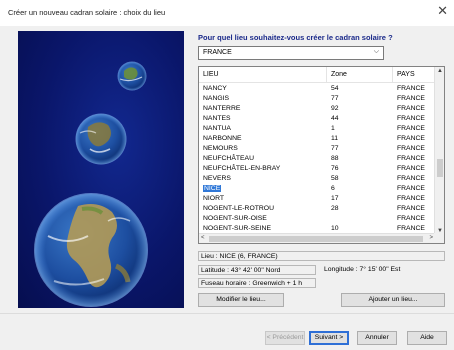 The image size is (454, 350). I want to click on column-header-zone: Zone, so click(360, 75).